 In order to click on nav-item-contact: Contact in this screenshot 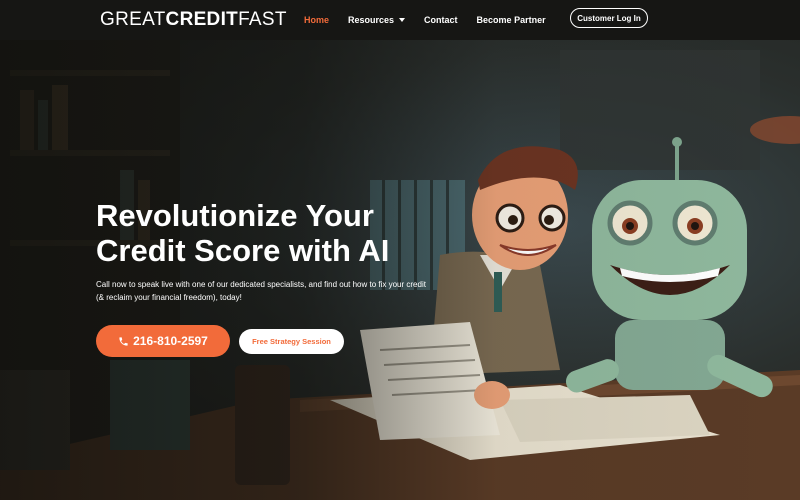, I will do `click(441, 20)`.